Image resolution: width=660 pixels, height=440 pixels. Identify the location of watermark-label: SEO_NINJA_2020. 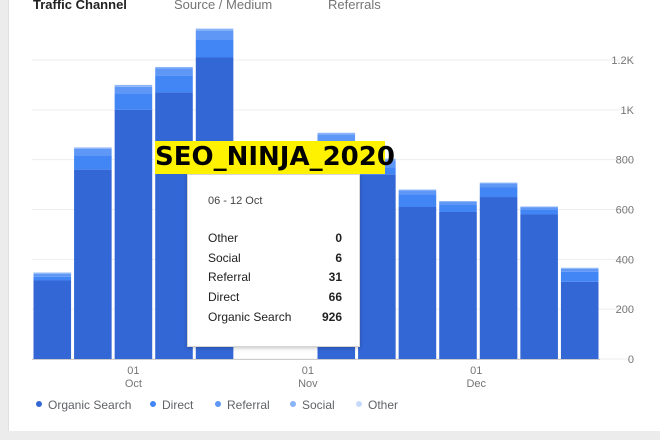
(275, 157).